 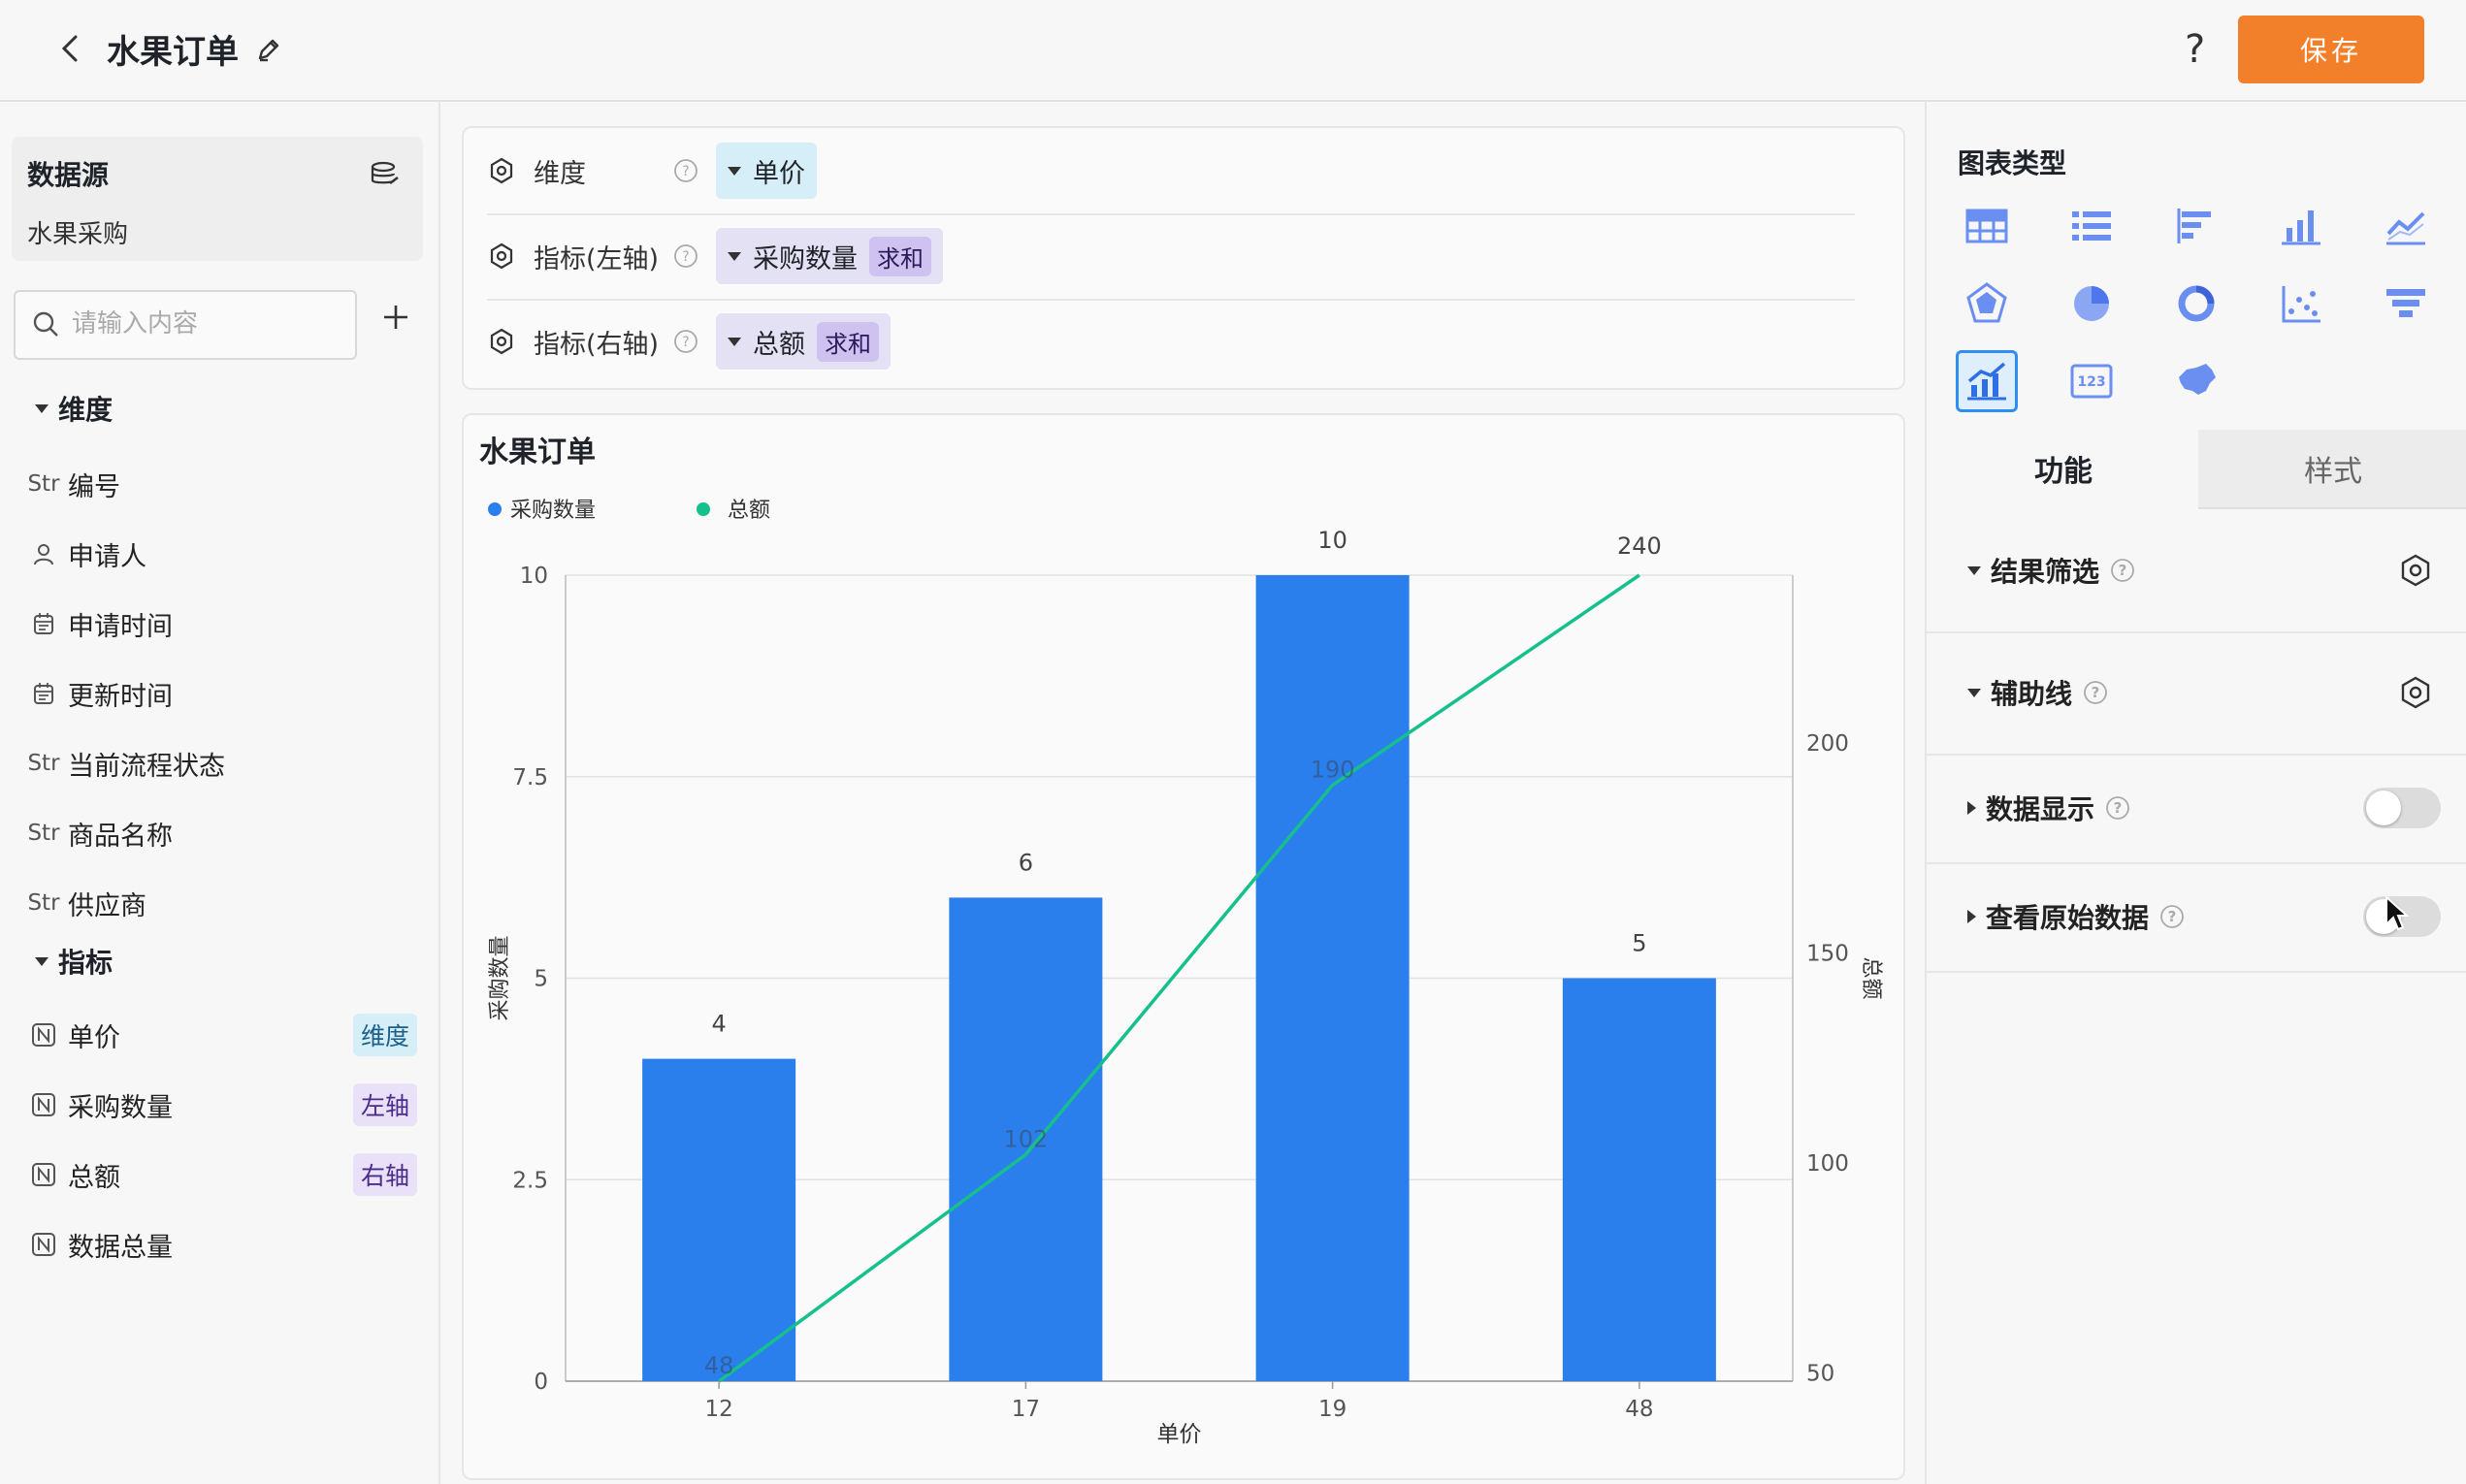 I want to click on search-icon, so click(x=45, y=324).